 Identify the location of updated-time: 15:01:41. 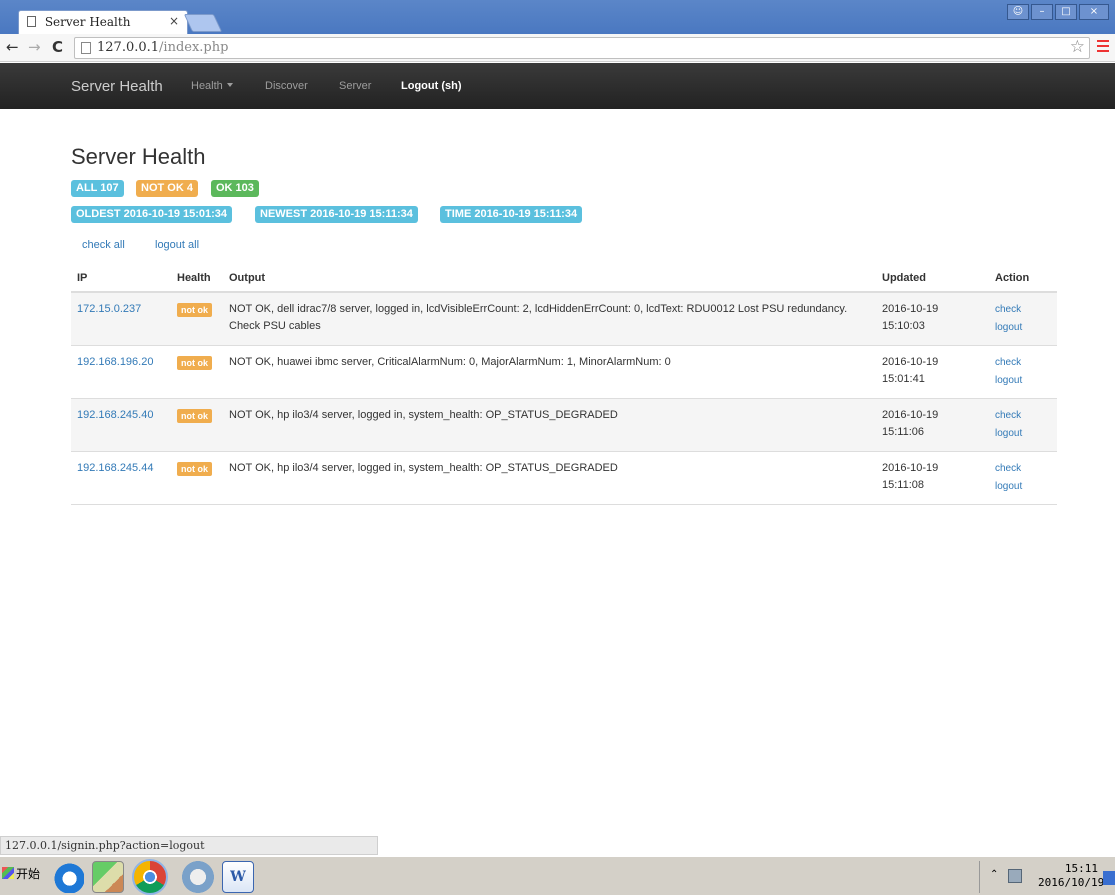
(903, 378).